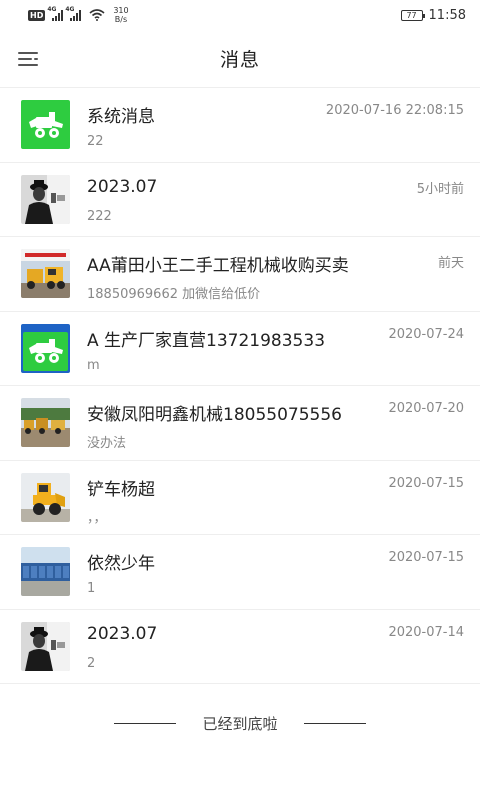 Image resolution: width=480 pixels, height=800 pixels. I want to click on excavator-banner-photo, so click(45, 273).